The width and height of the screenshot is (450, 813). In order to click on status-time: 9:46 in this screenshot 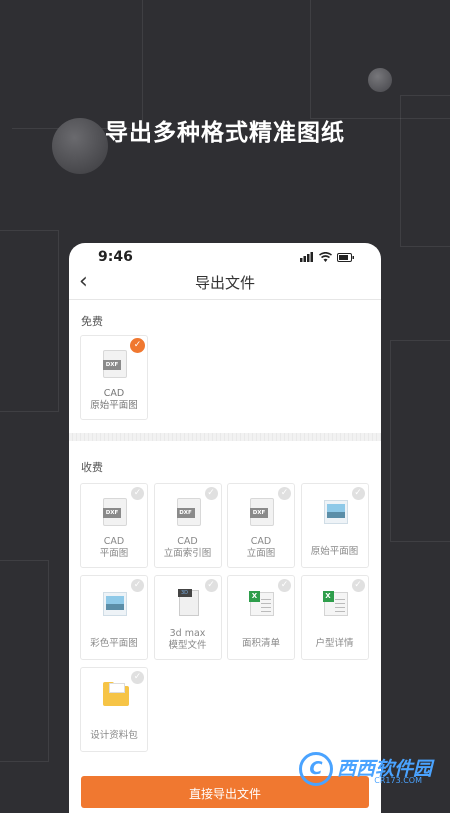, I will do `click(115, 257)`.